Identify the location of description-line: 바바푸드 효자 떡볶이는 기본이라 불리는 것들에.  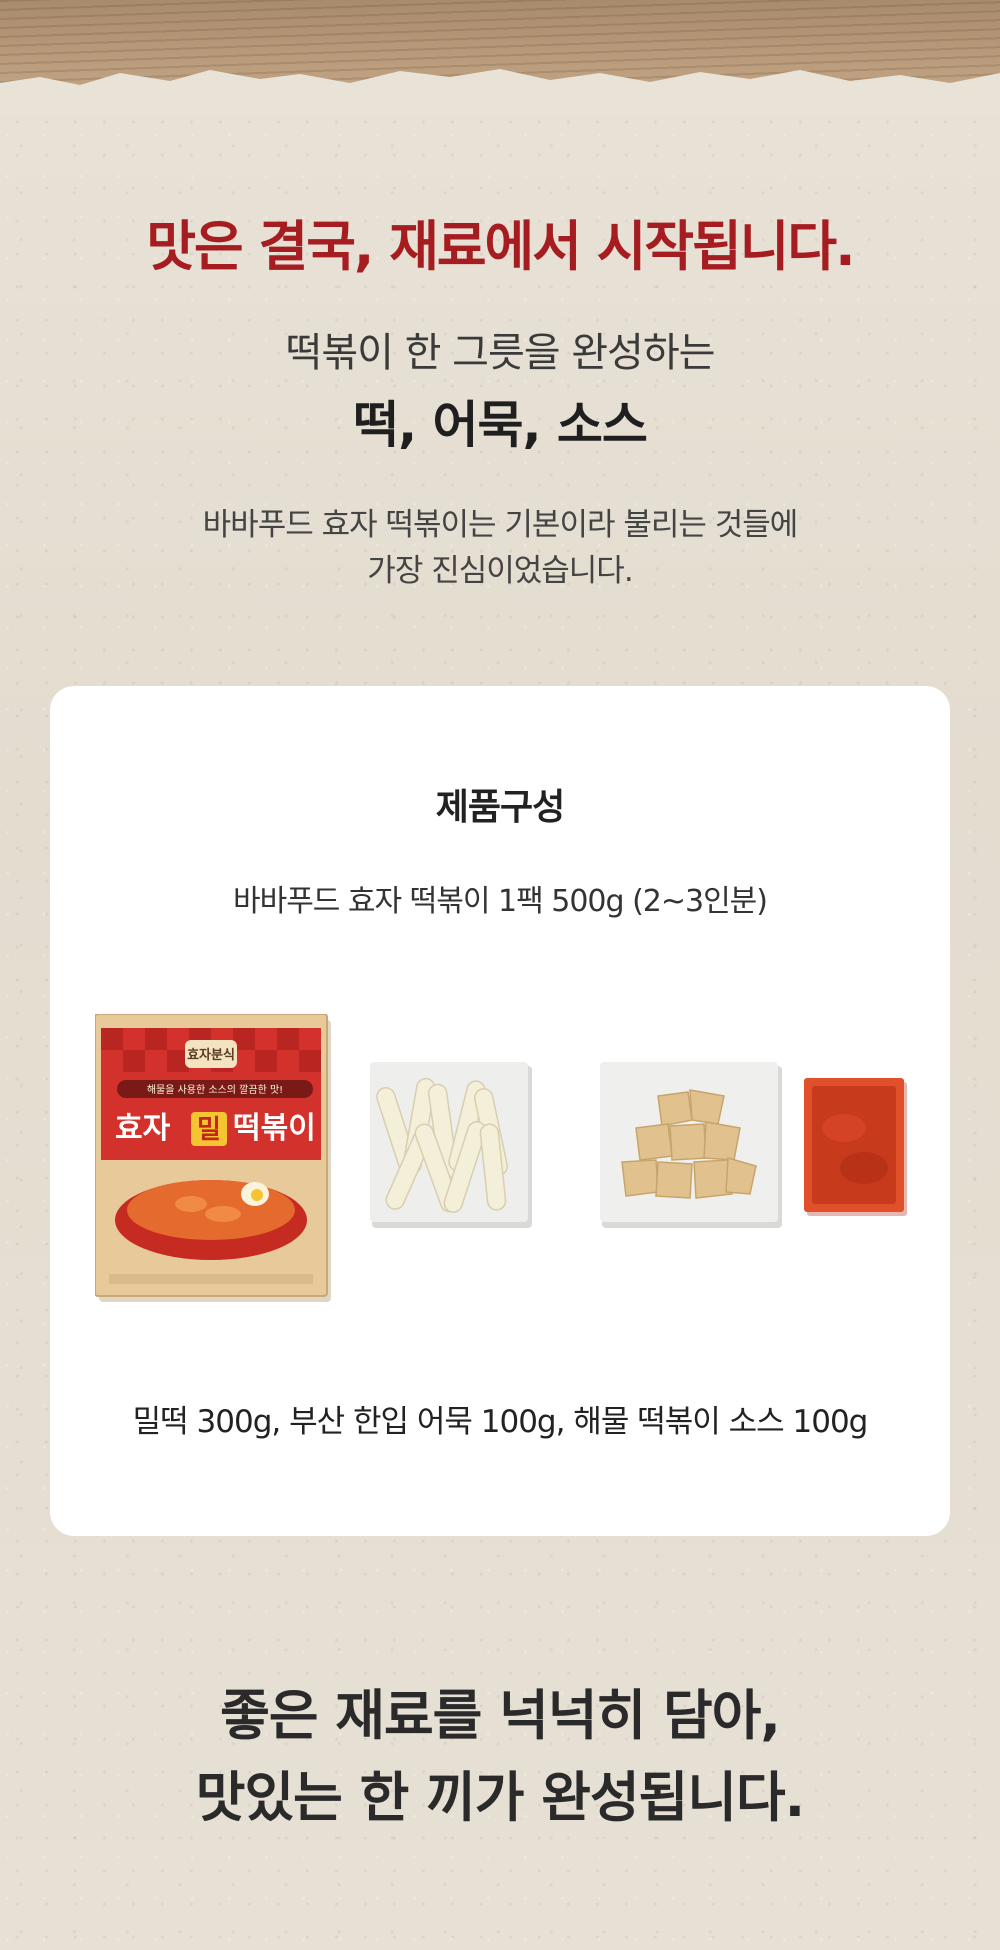
(500, 525).